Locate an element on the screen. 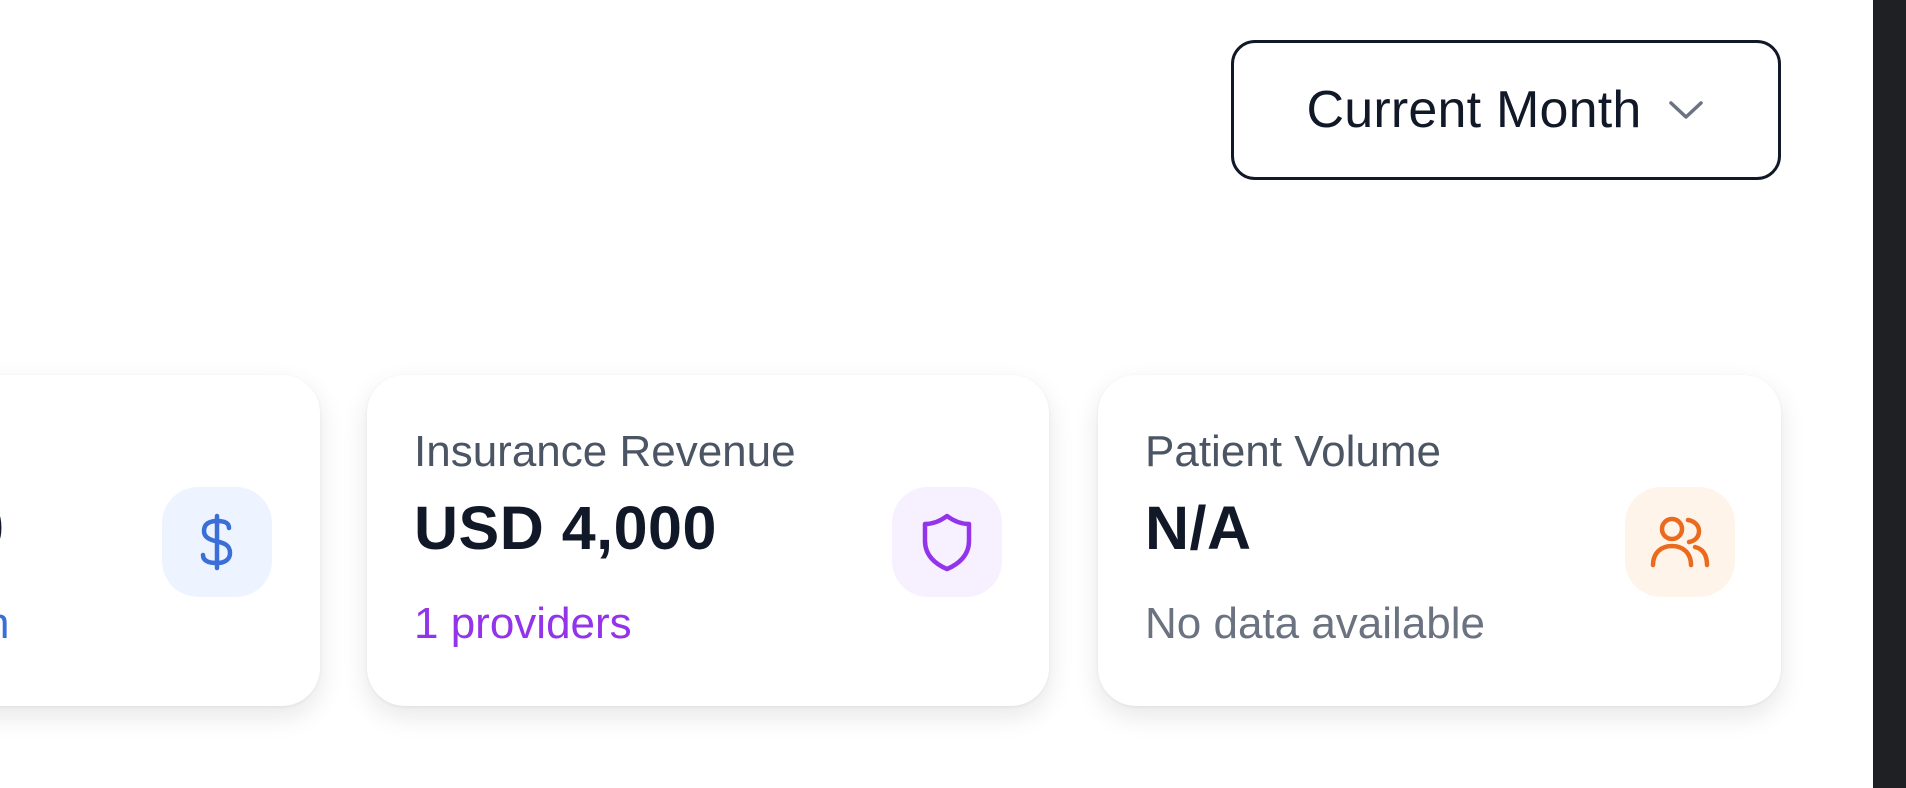 This screenshot has width=1906, height=788. card-title: Patient Volume is located at coordinates (1293, 451).